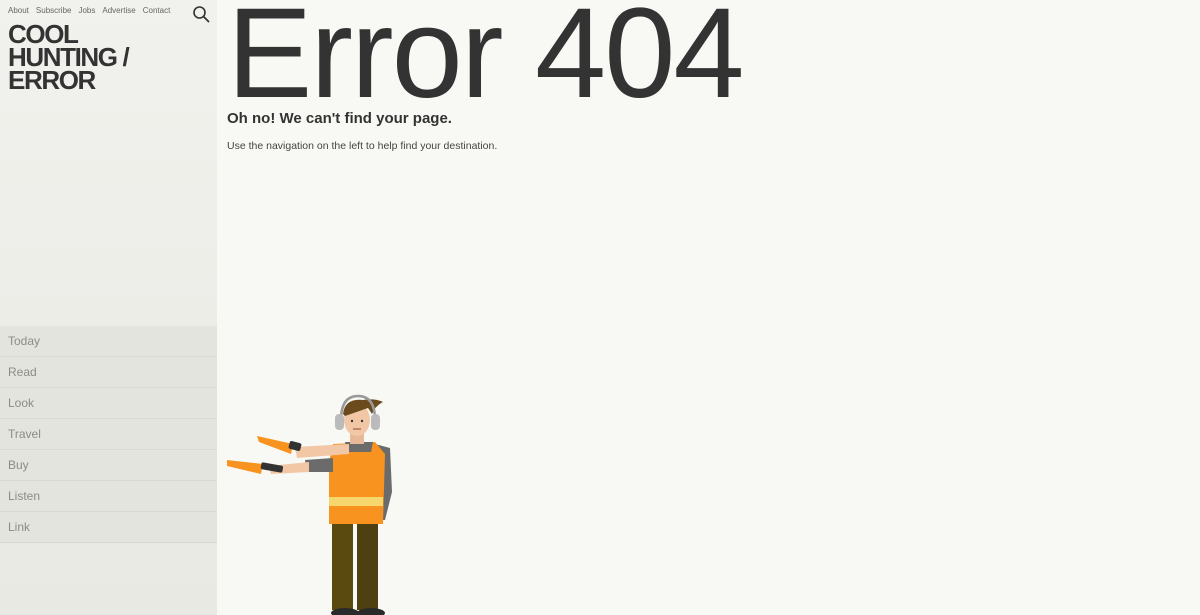 The width and height of the screenshot is (1200, 615). What do you see at coordinates (108, 341) in the screenshot?
I see `sidebar-item-today: Today` at bounding box center [108, 341].